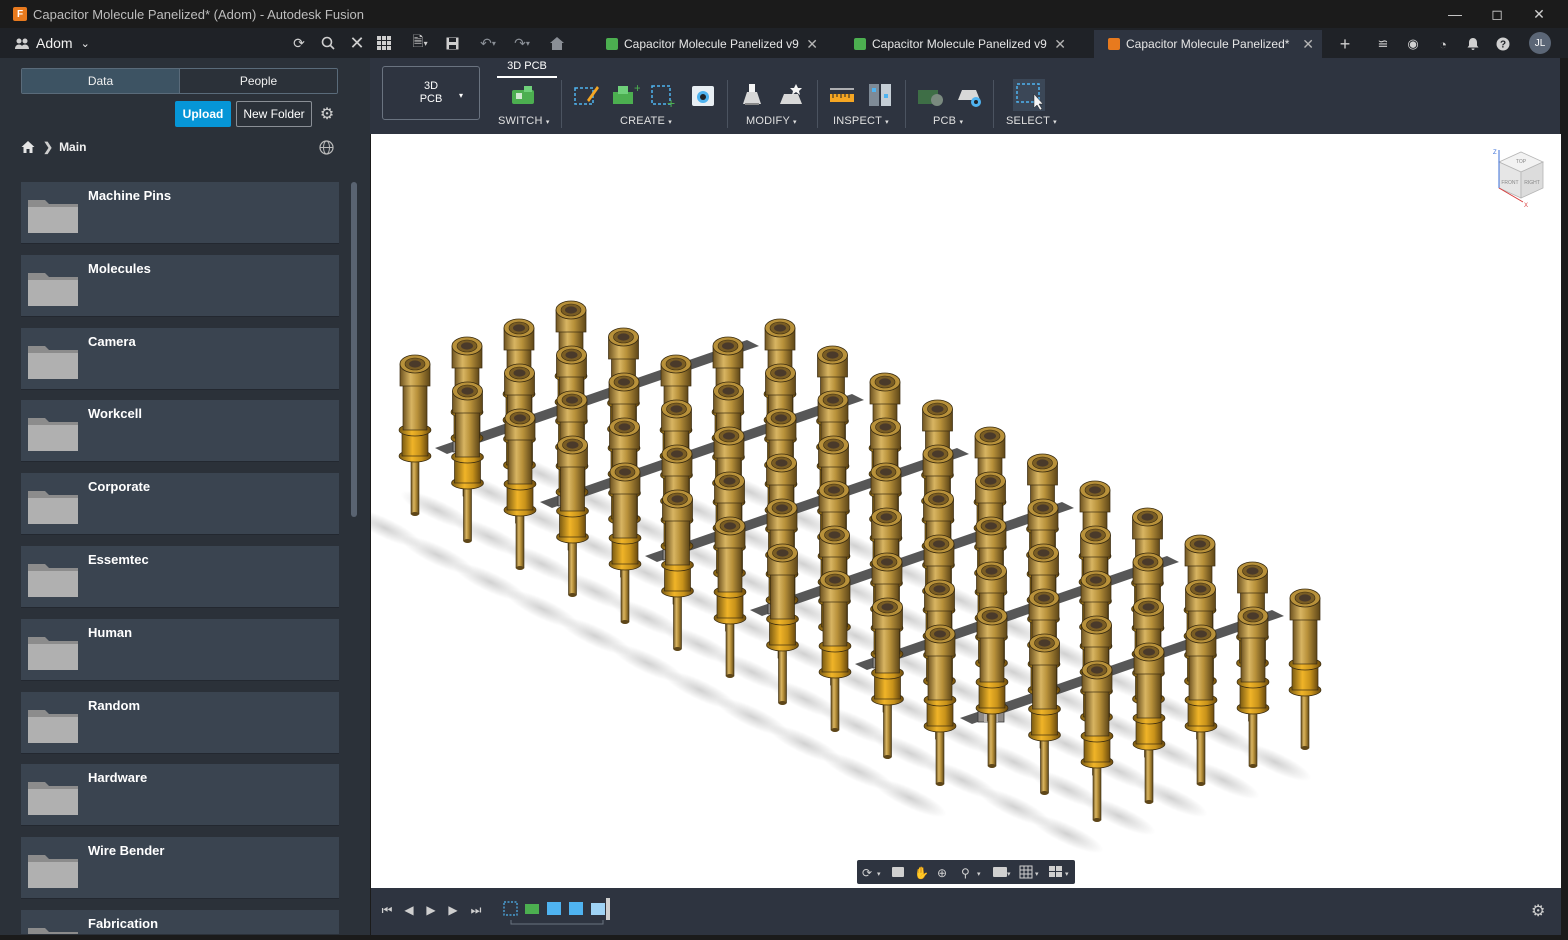 Image resolution: width=1568 pixels, height=940 pixels. Describe the element at coordinates (180, 358) in the screenshot. I see `folder-list-item: Camera` at that location.